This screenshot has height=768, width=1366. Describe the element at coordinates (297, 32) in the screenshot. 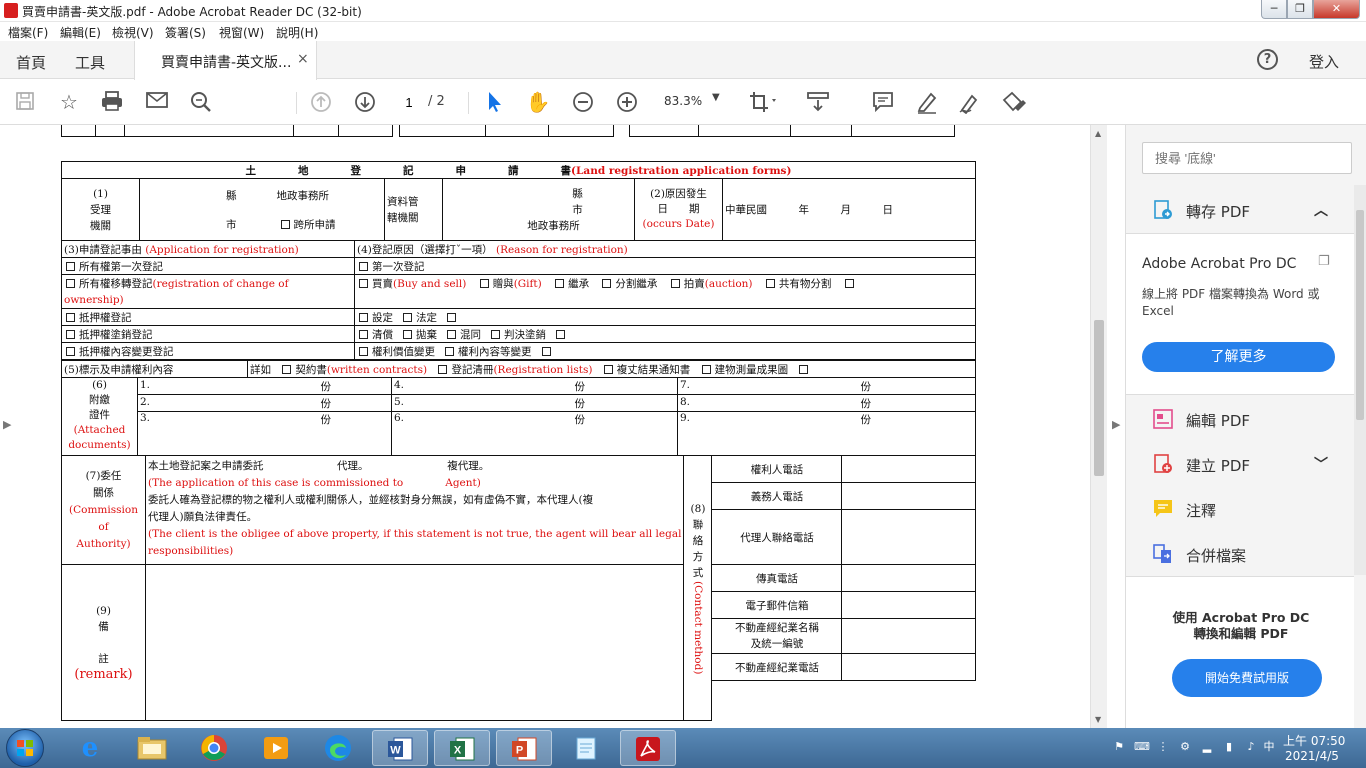

I see `menu-help: 說明(H)` at that location.